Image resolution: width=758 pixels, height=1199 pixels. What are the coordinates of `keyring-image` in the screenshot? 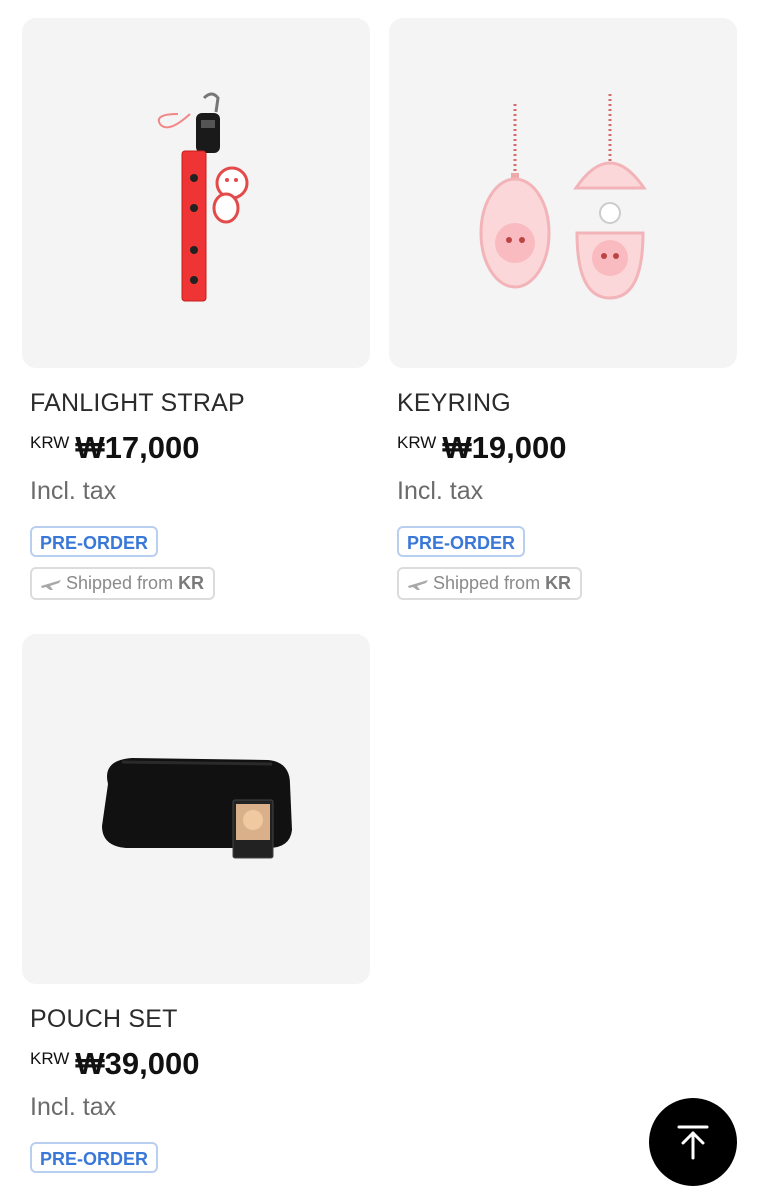 It's located at (563, 197).